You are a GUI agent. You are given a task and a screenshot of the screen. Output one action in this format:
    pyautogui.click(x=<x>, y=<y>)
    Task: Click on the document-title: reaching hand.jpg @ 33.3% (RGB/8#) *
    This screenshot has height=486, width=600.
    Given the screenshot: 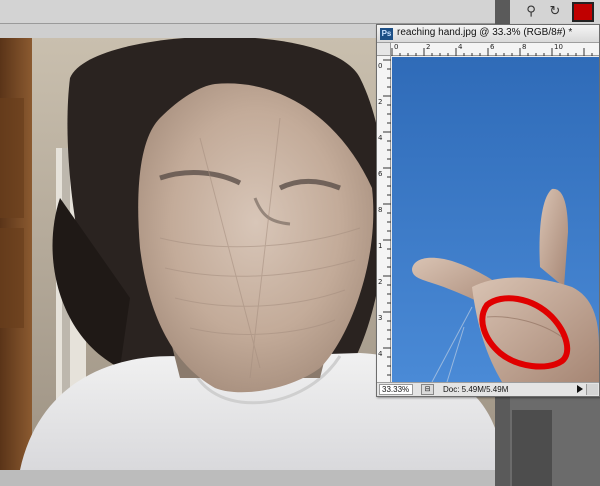 What is the action you would take?
    pyautogui.click(x=485, y=32)
    